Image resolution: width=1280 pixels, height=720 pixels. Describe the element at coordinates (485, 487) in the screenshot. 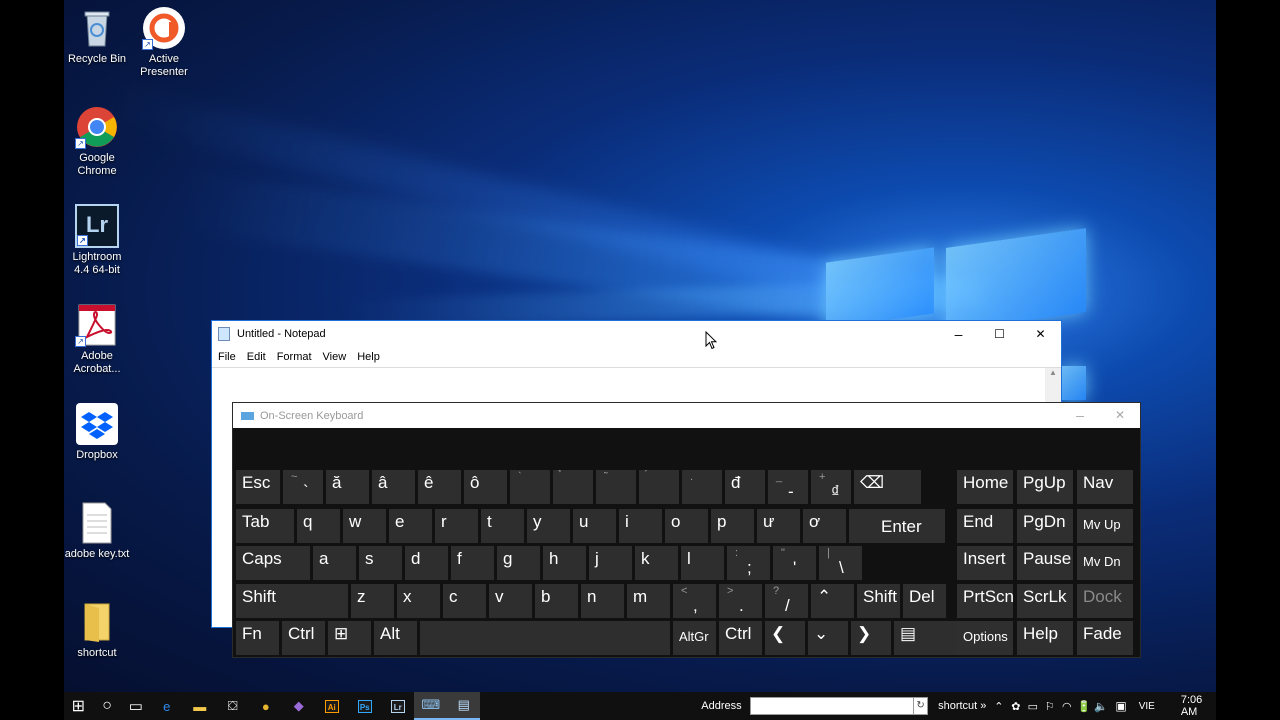

I see `osk-key: ô` at that location.